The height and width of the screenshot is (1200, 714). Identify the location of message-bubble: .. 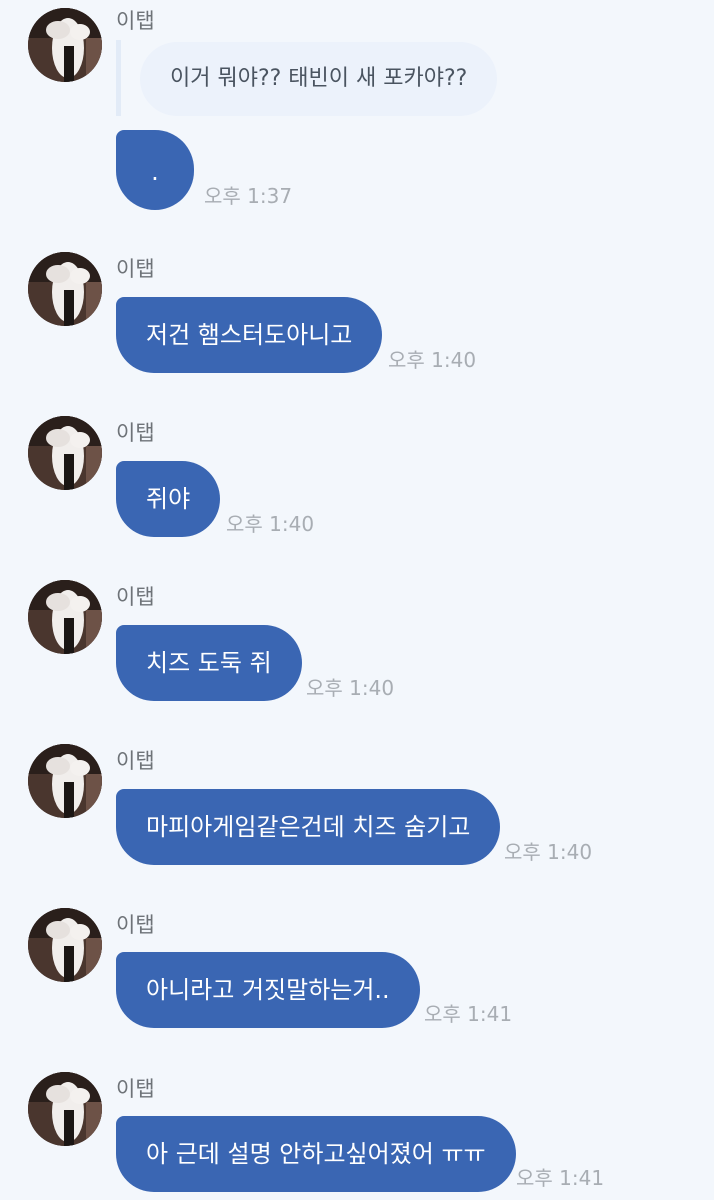
(155, 170).